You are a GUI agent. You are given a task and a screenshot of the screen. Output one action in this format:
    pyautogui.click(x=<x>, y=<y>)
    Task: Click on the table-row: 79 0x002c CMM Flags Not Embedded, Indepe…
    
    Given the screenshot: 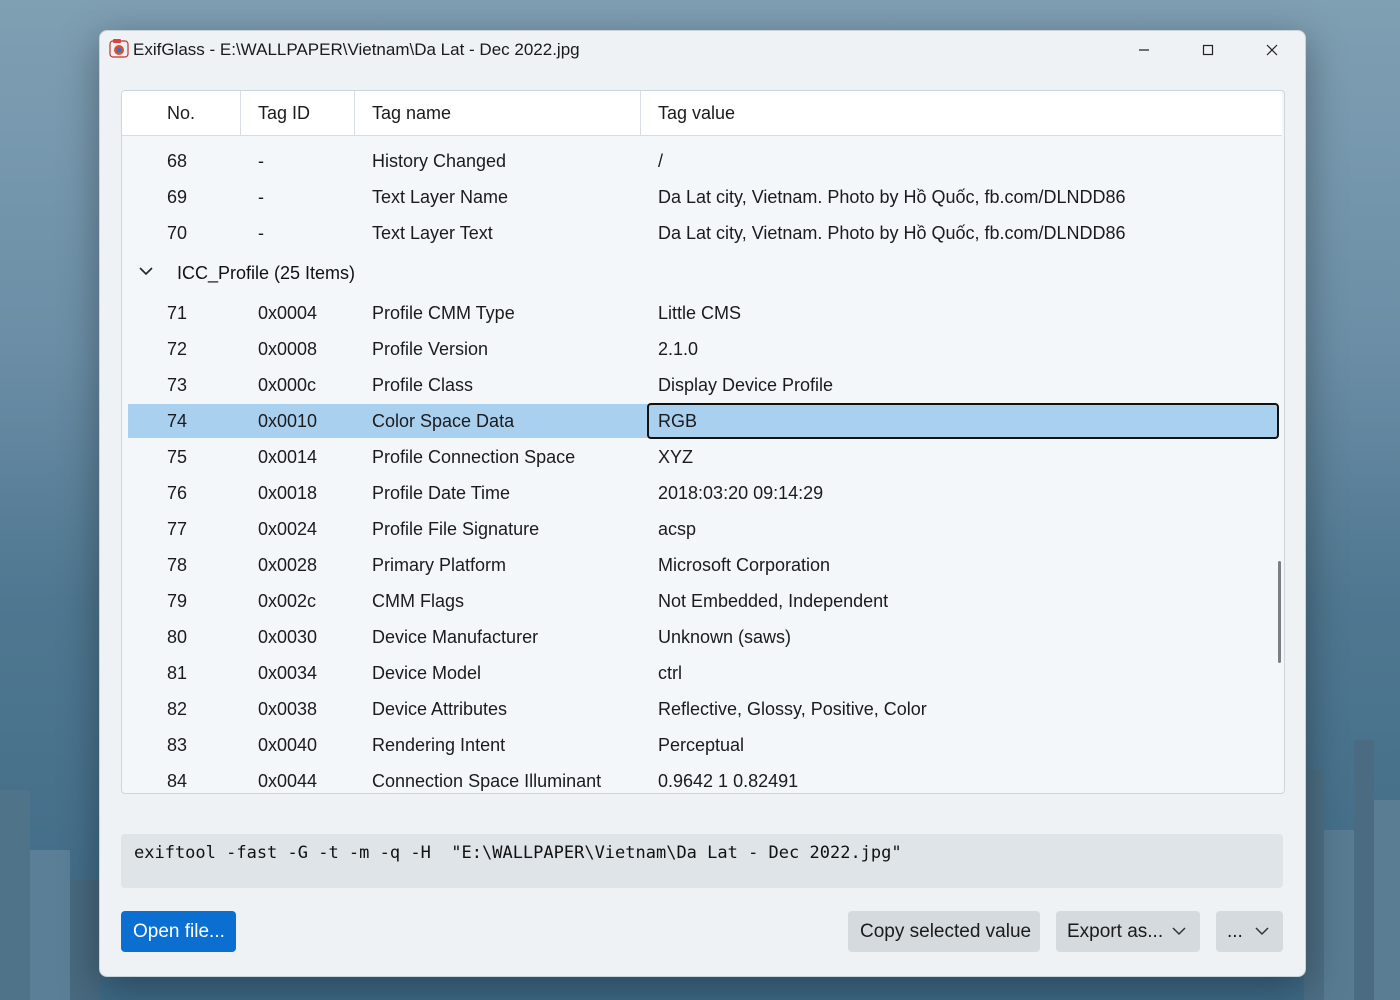 What is the action you would take?
    pyautogui.click(x=703, y=601)
    